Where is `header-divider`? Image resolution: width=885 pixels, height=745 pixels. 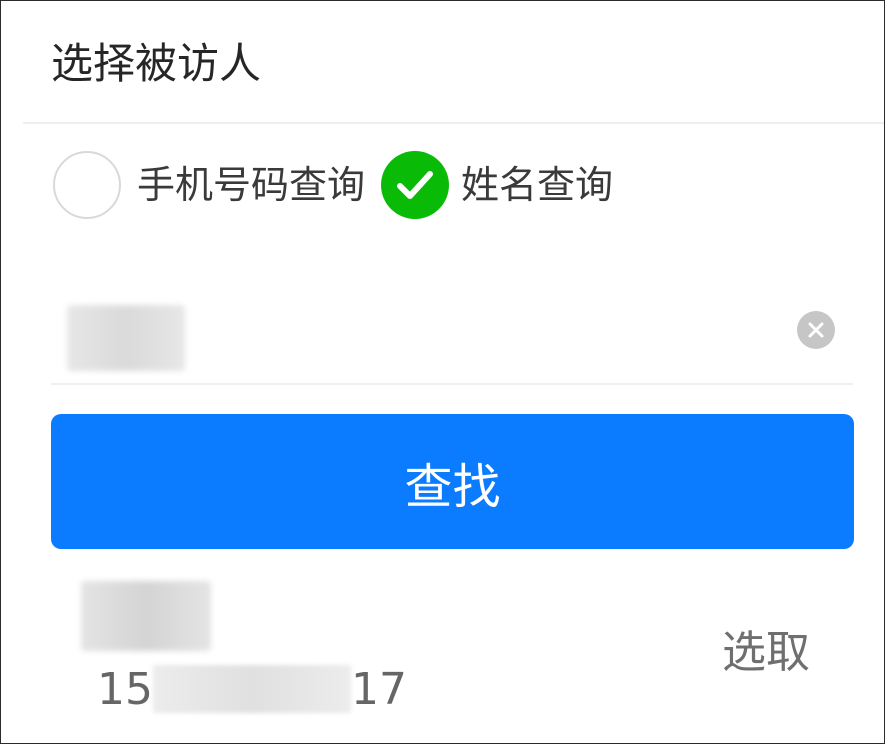
header-divider is located at coordinates (453, 123).